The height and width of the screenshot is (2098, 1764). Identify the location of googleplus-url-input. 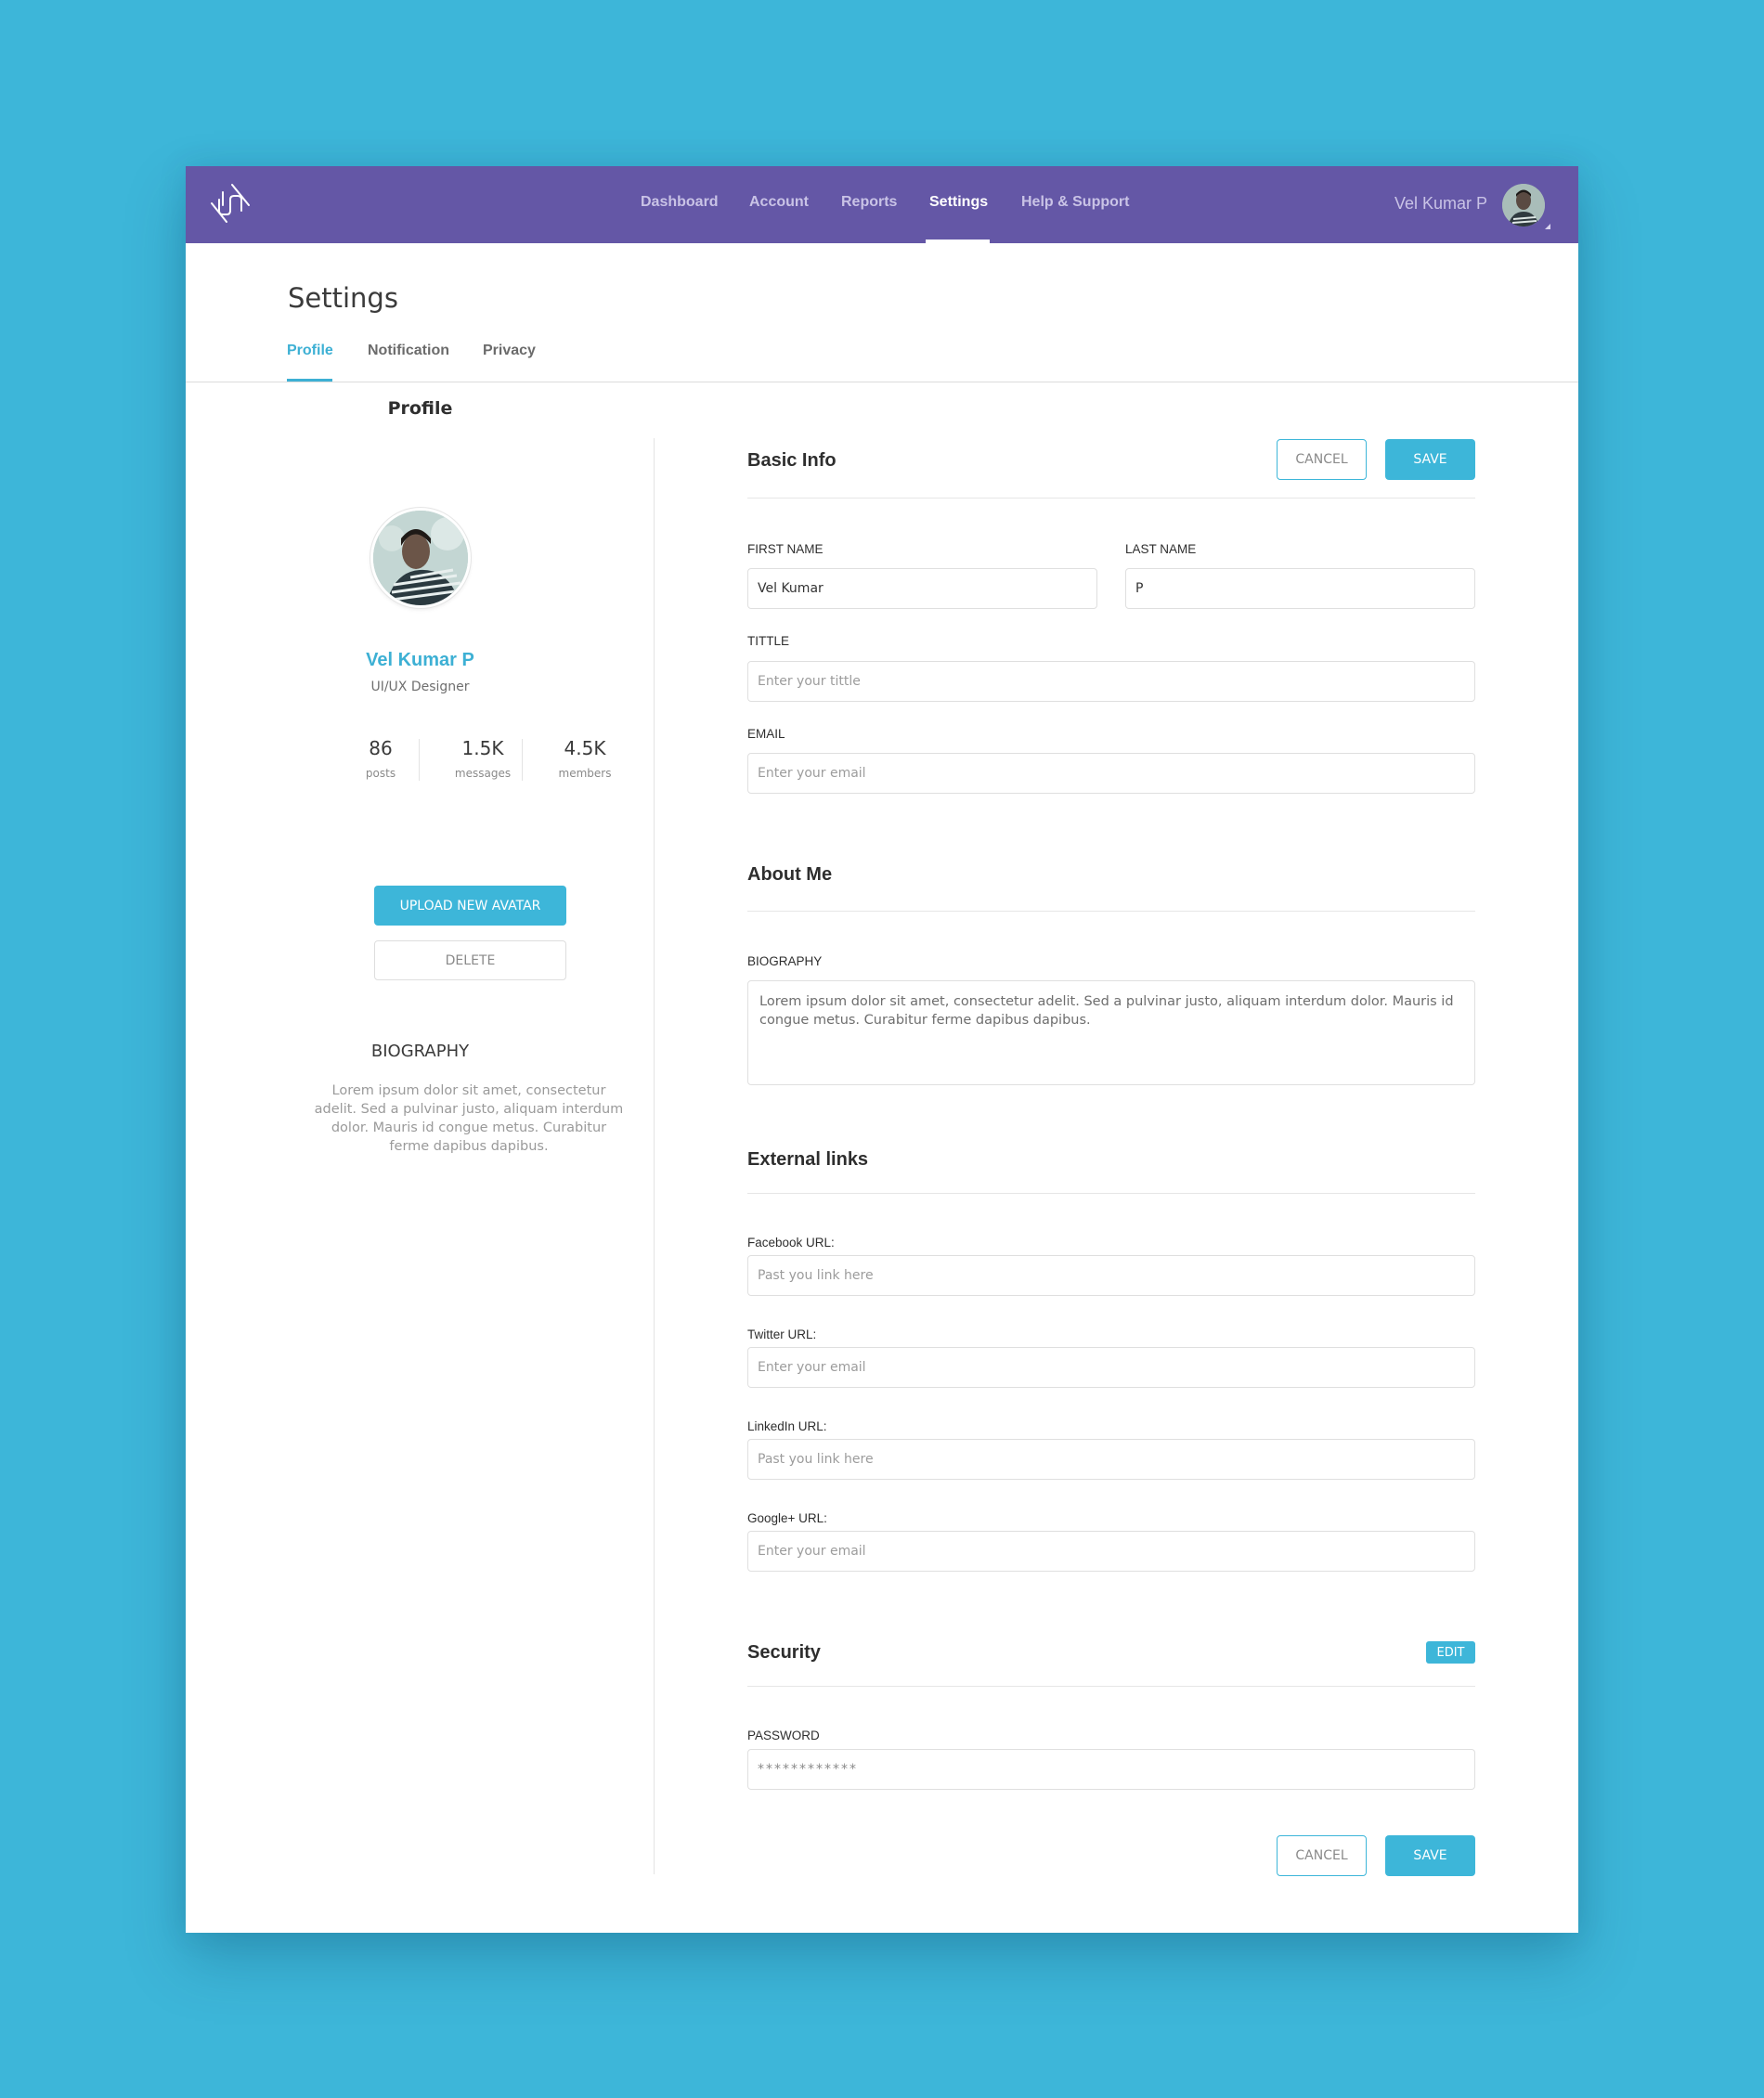
(1111, 1552).